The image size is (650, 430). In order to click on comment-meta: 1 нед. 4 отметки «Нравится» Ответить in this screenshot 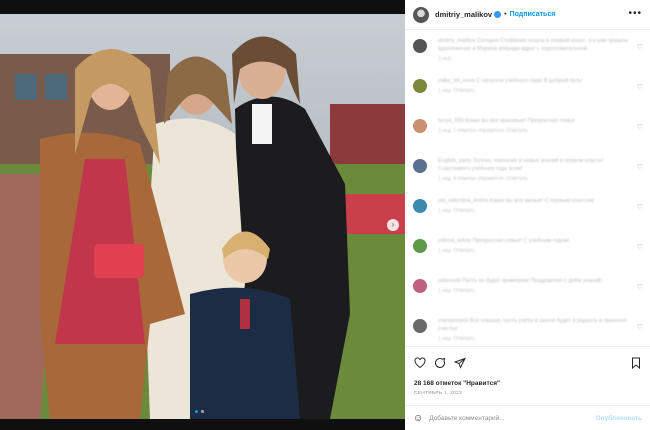, I will do `click(534, 179)`.